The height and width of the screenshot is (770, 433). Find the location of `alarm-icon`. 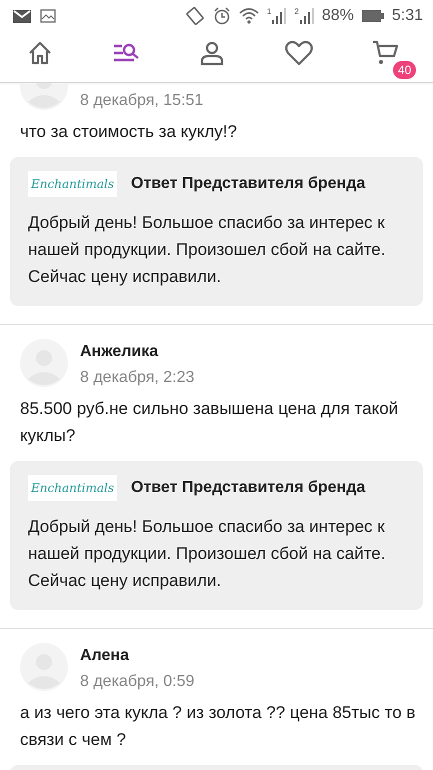

alarm-icon is located at coordinates (221, 16).